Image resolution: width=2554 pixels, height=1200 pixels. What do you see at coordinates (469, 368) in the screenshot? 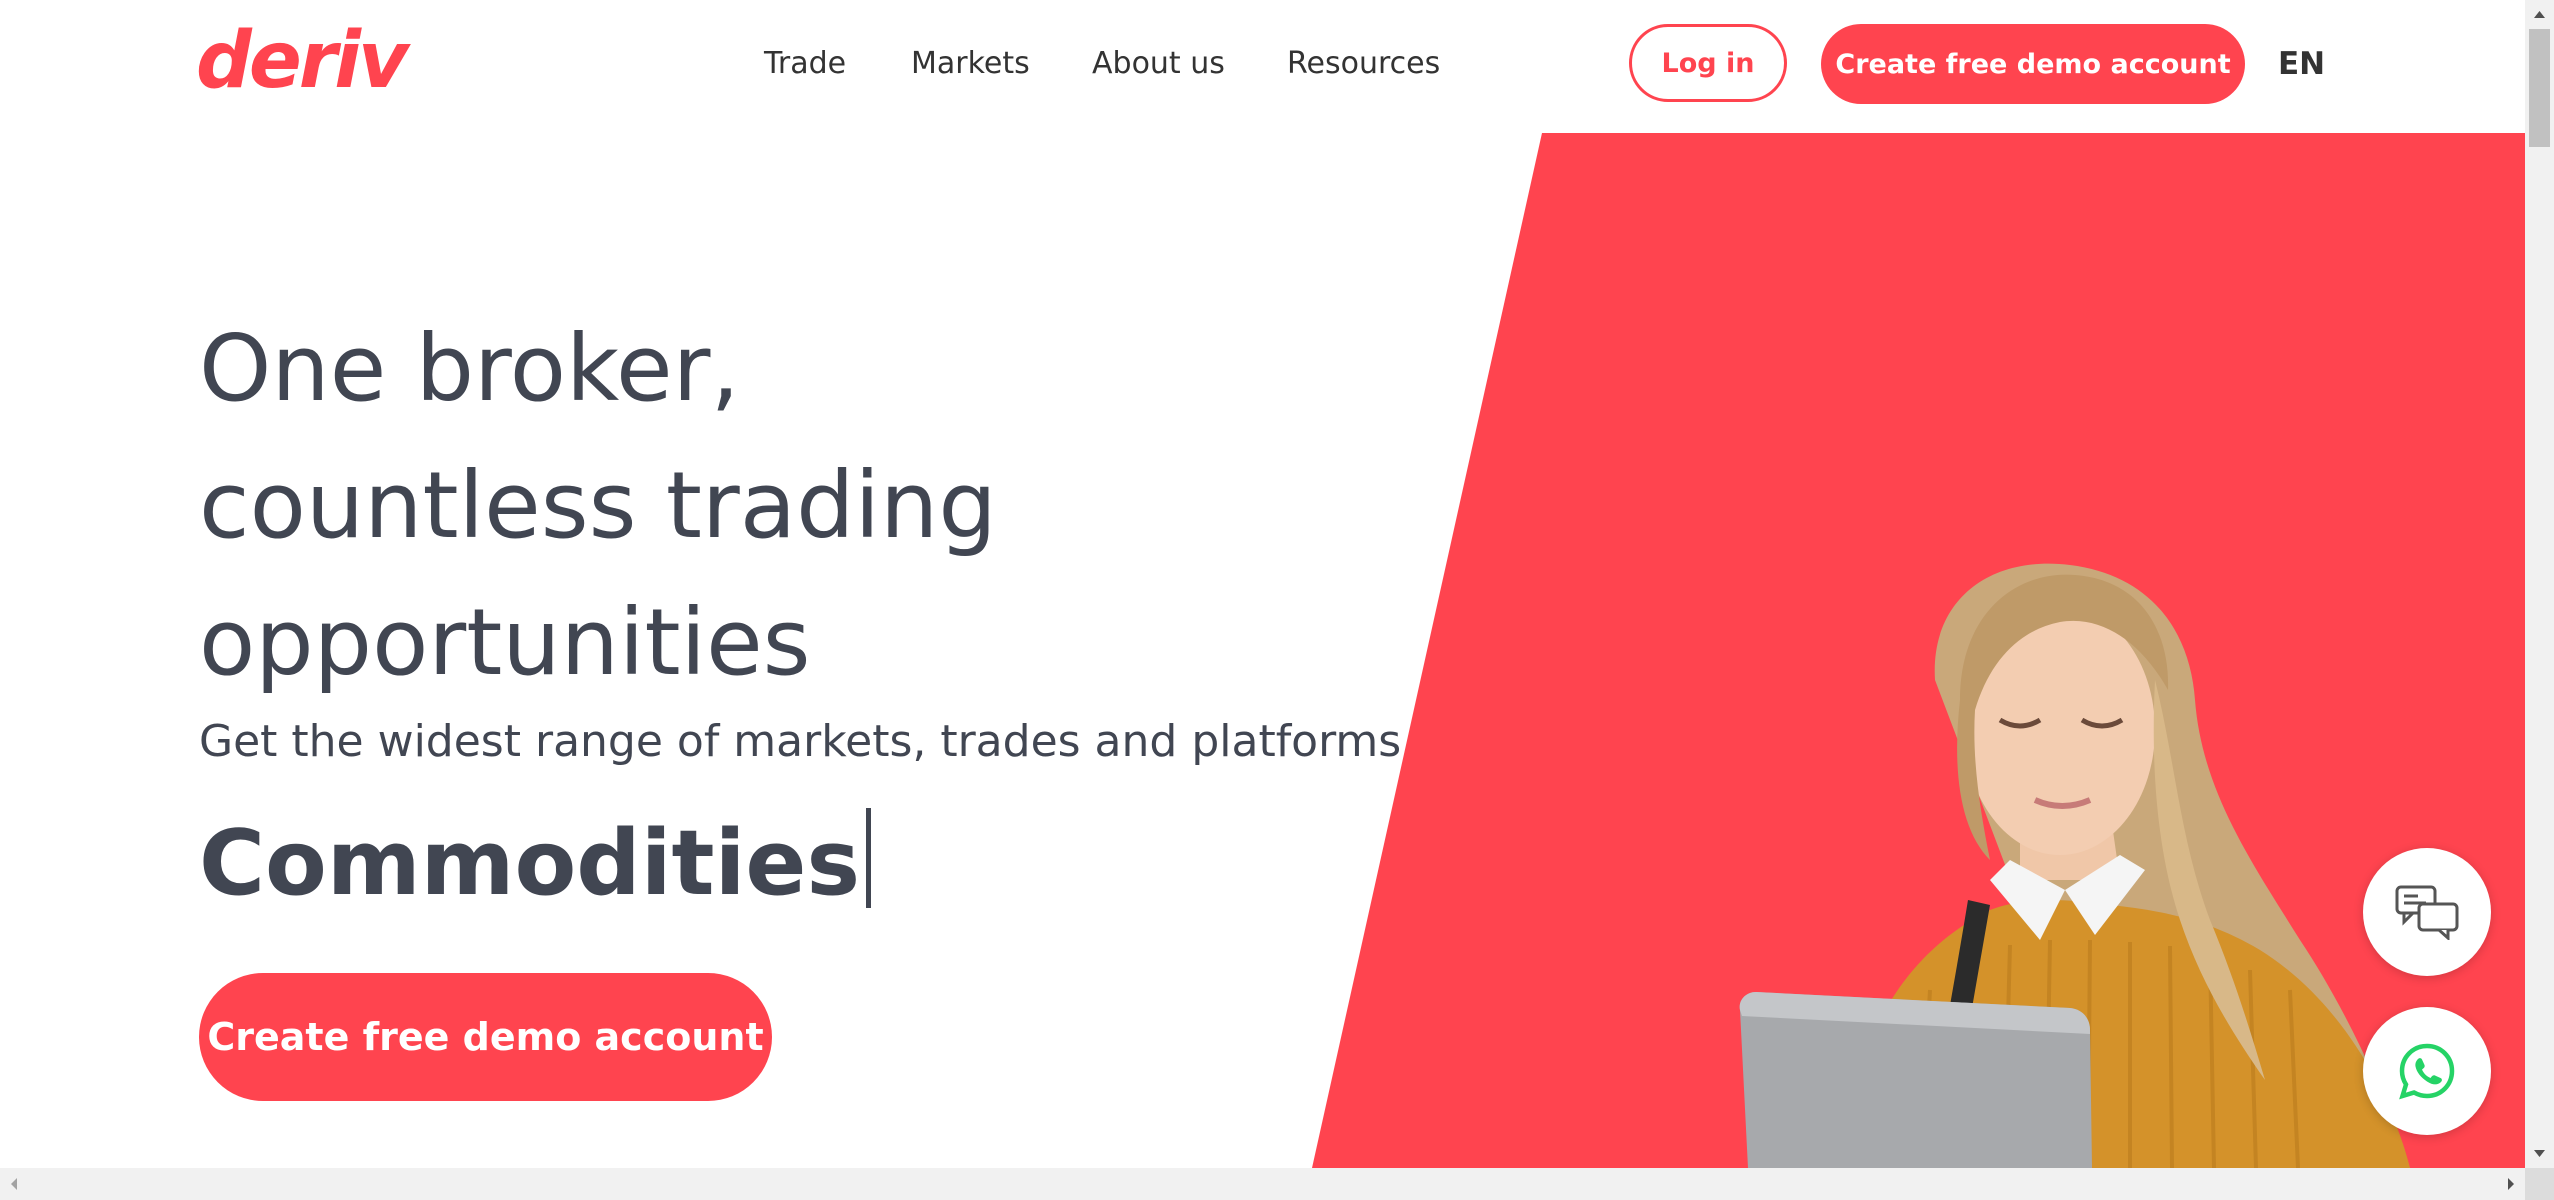
I see `headline-line-1: One broker,` at bounding box center [469, 368].